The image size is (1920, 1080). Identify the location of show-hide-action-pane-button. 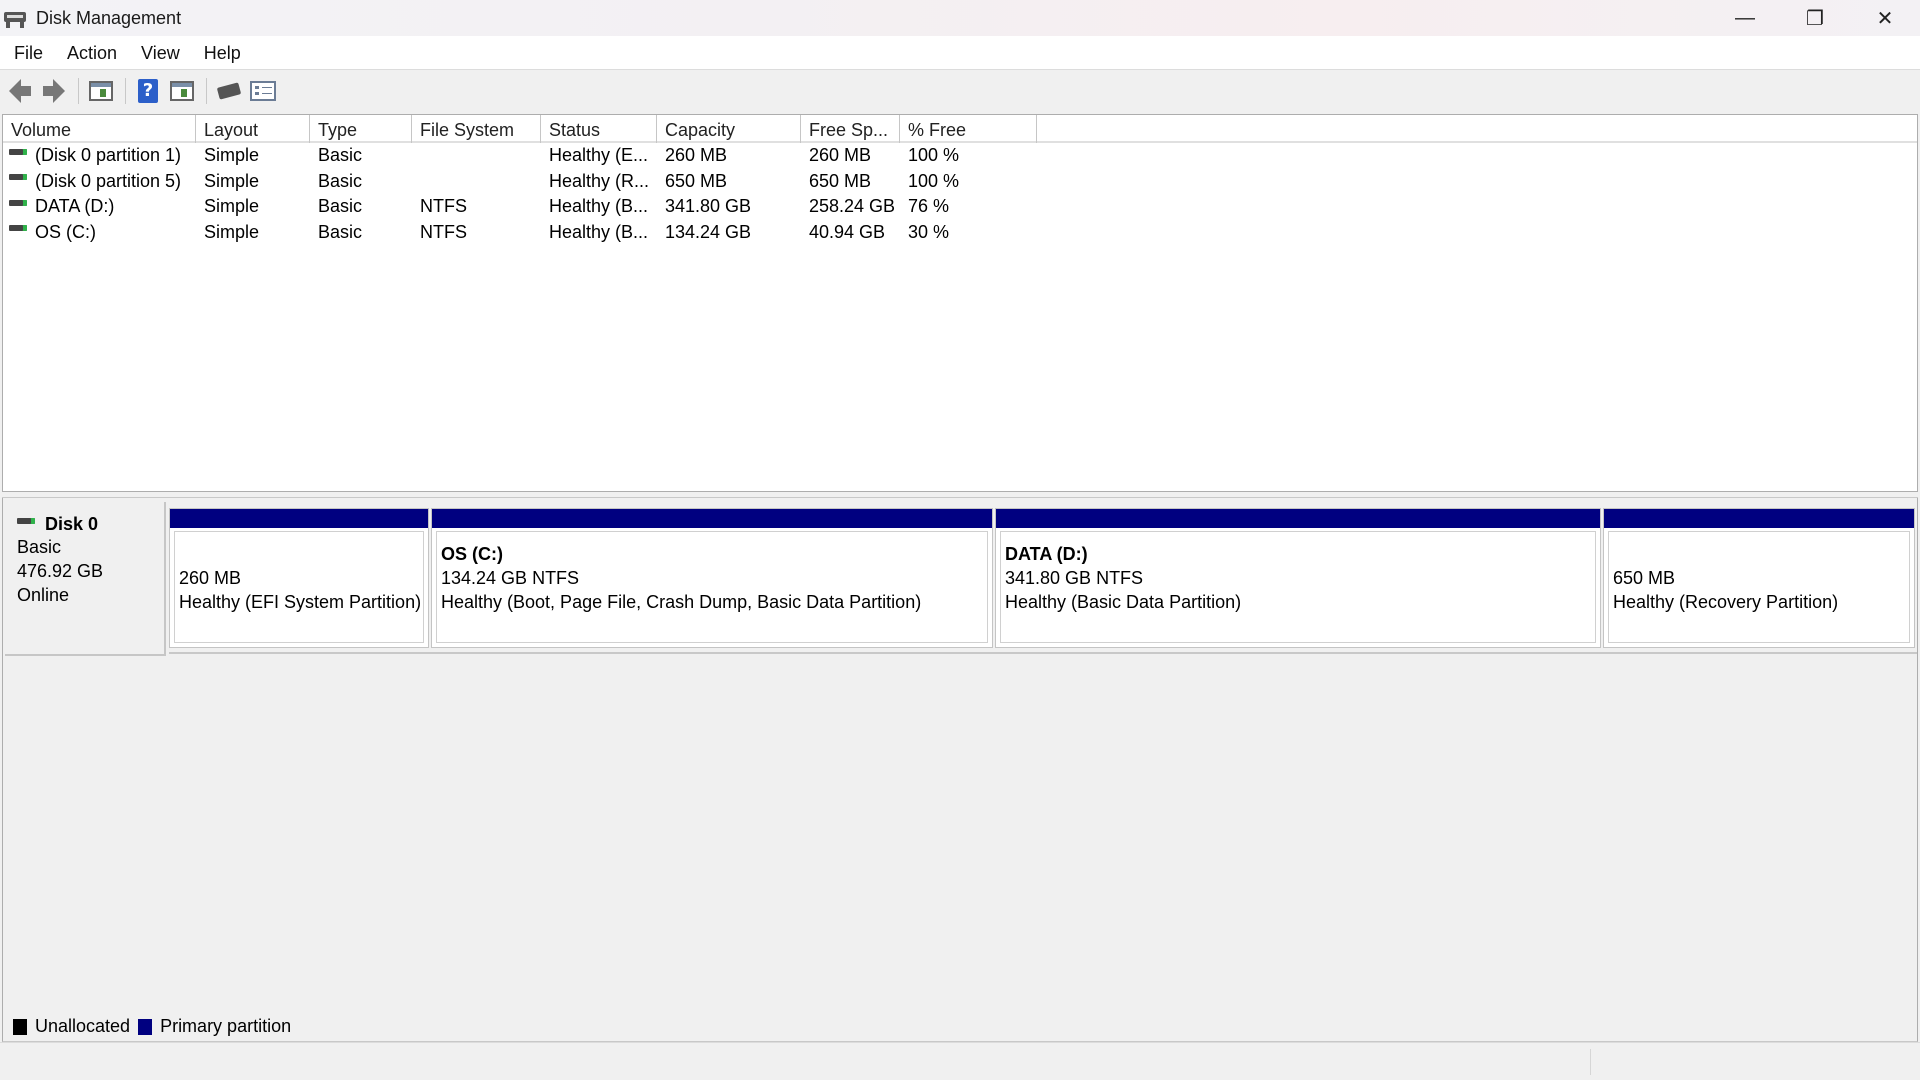
(182, 91).